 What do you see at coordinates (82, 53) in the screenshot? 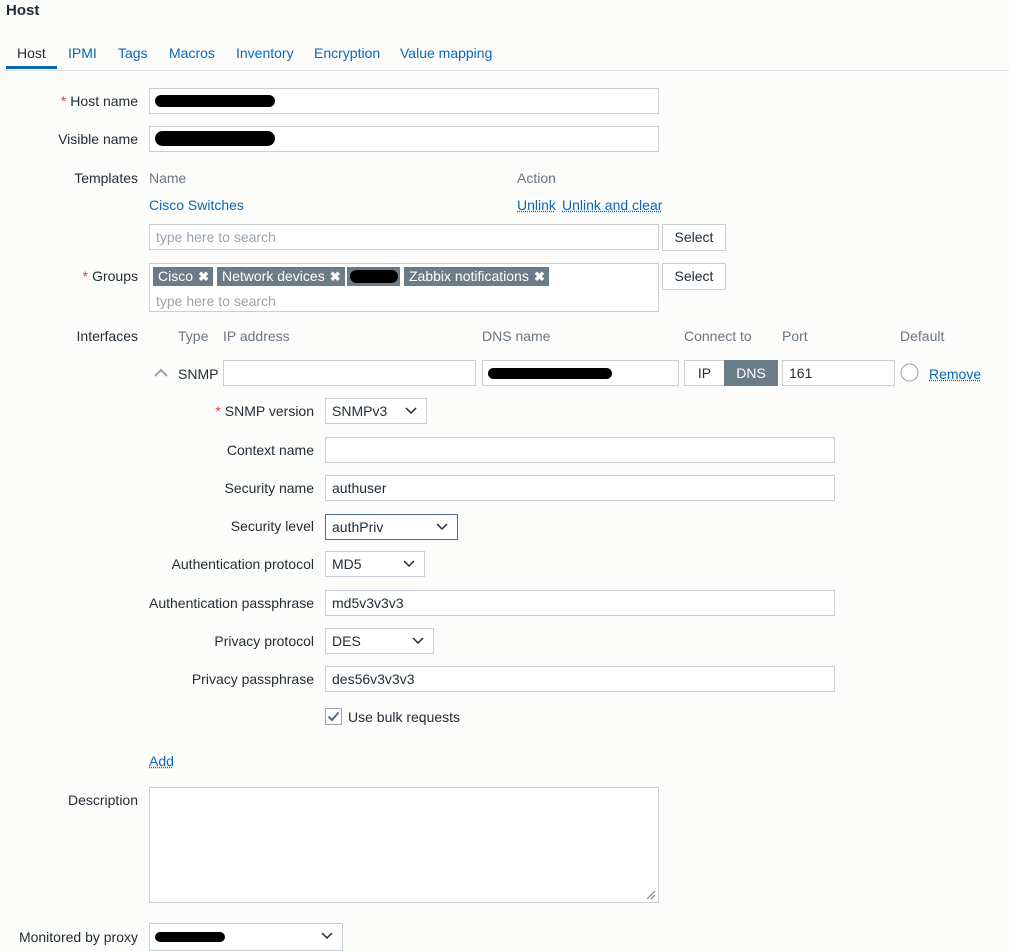
I see `tab-ipmi: IPMI` at bounding box center [82, 53].